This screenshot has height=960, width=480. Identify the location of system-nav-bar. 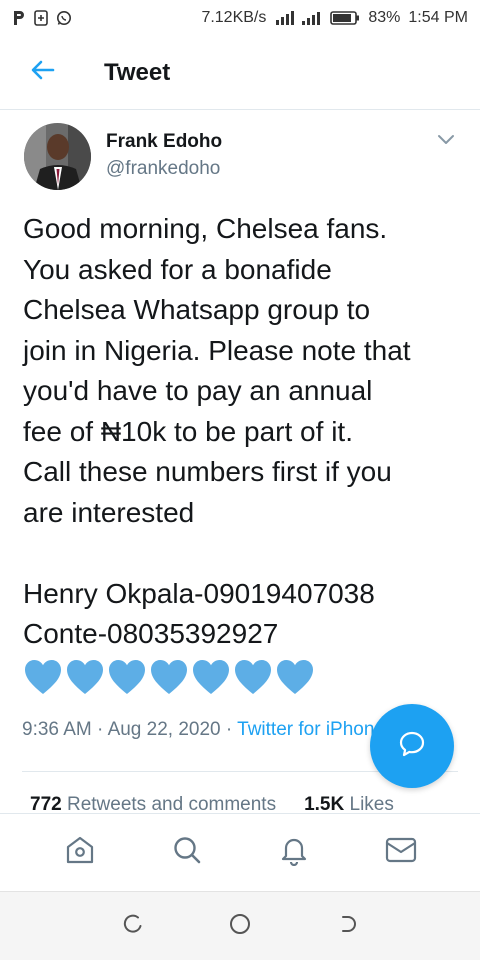
(240, 925).